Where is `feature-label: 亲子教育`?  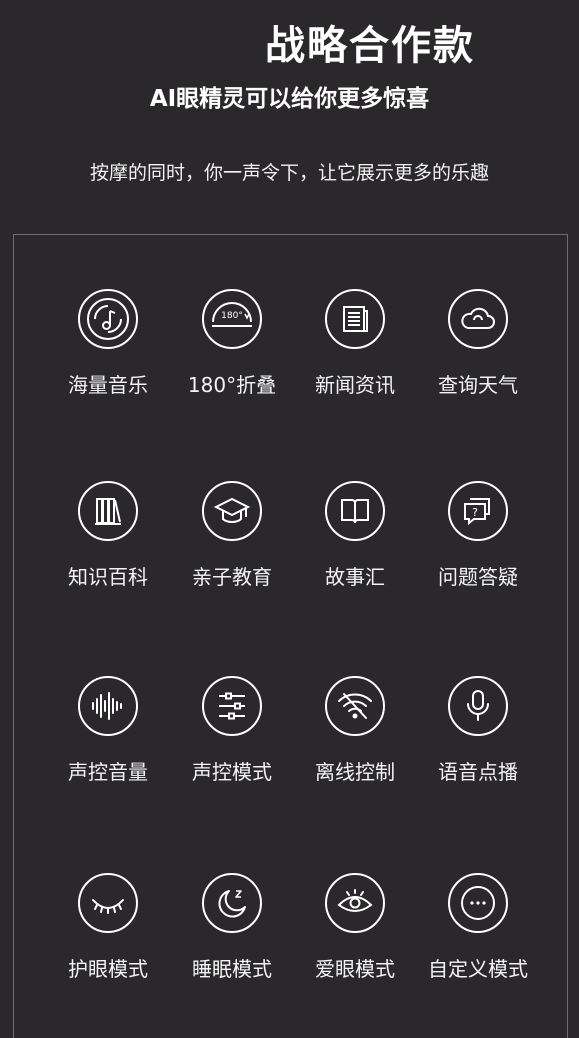
feature-label: 亲子教育 is located at coordinates (232, 577).